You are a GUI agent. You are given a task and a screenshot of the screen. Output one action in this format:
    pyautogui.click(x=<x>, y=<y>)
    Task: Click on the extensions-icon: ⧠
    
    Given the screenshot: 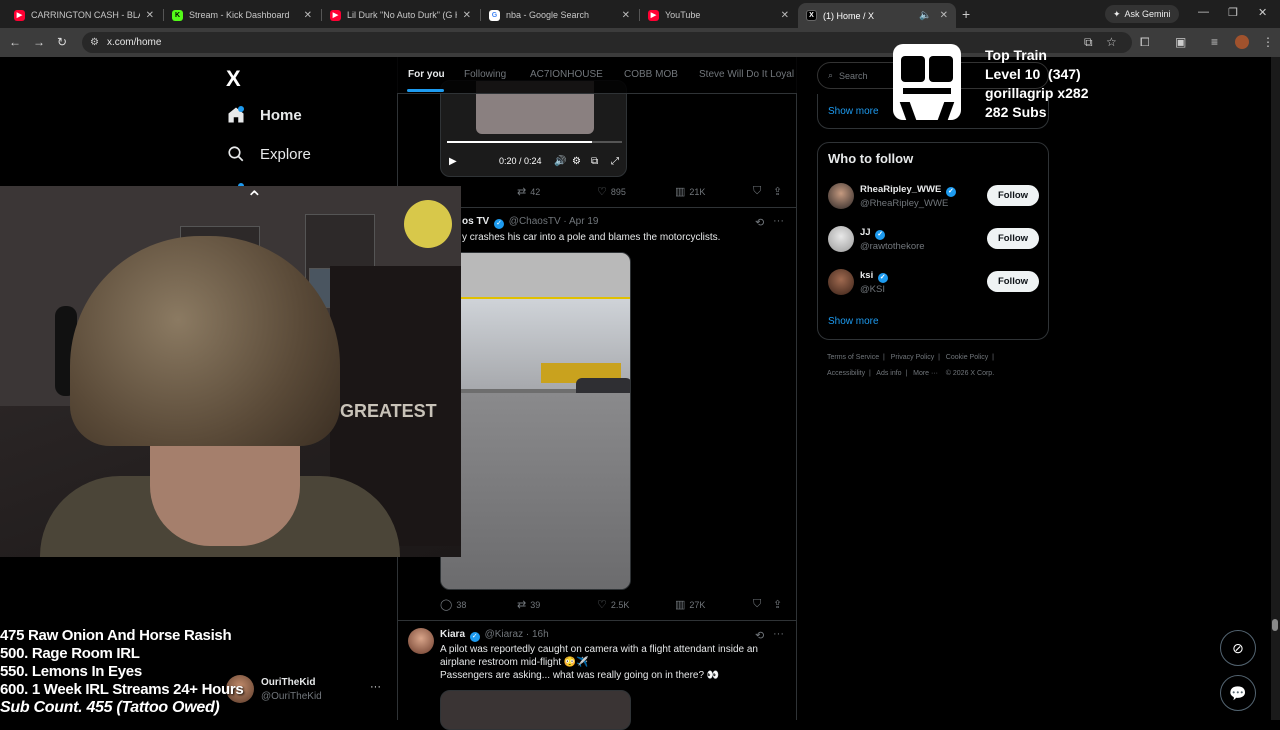 What is the action you would take?
    pyautogui.click(x=1145, y=42)
    